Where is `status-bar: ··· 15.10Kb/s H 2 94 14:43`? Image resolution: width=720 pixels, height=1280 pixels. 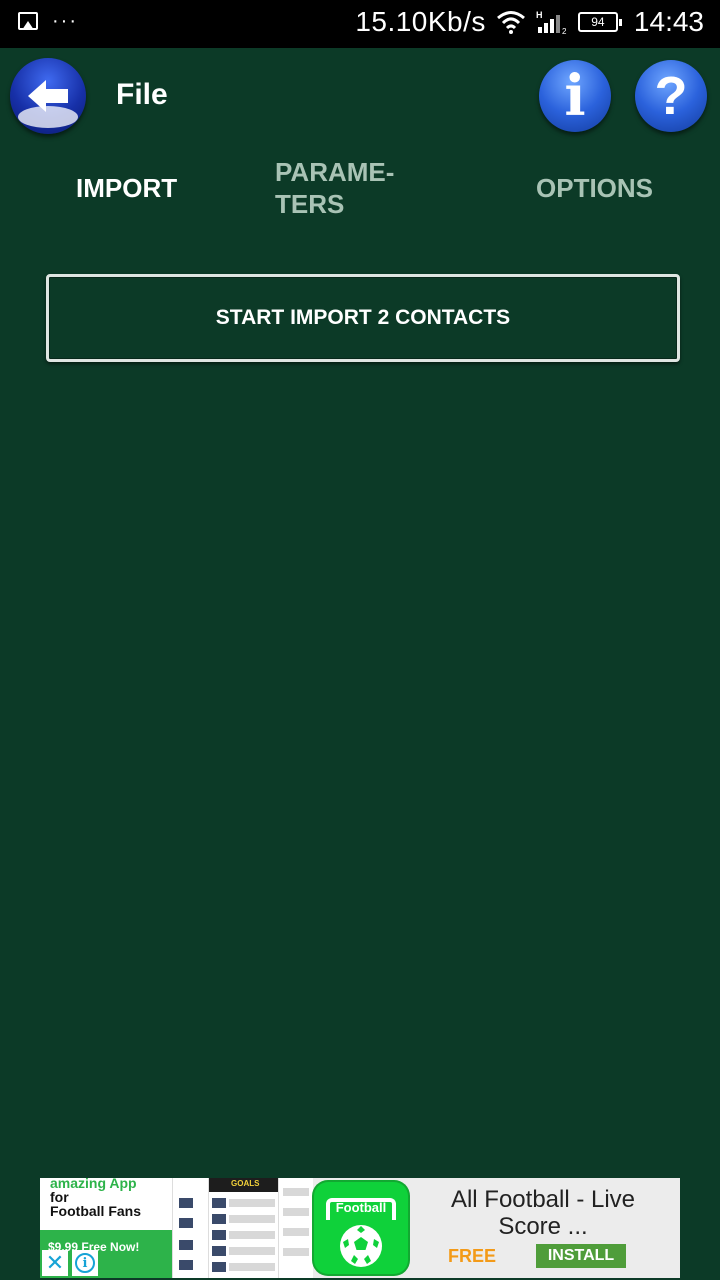 status-bar: ··· 15.10Kb/s H 2 94 14:43 is located at coordinates (360, 24).